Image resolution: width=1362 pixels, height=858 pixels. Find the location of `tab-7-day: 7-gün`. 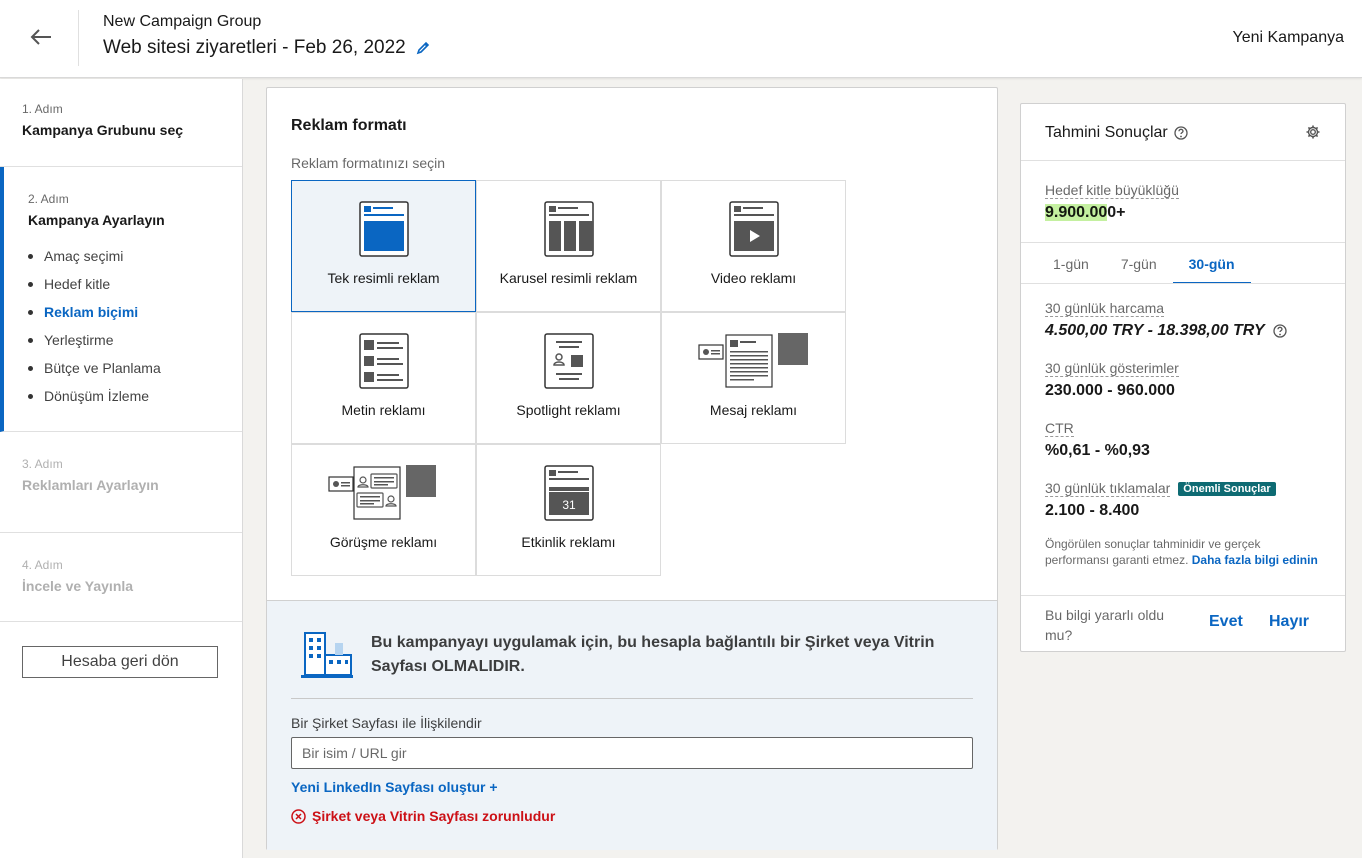

tab-7-day: 7-gün is located at coordinates (1139, 263).